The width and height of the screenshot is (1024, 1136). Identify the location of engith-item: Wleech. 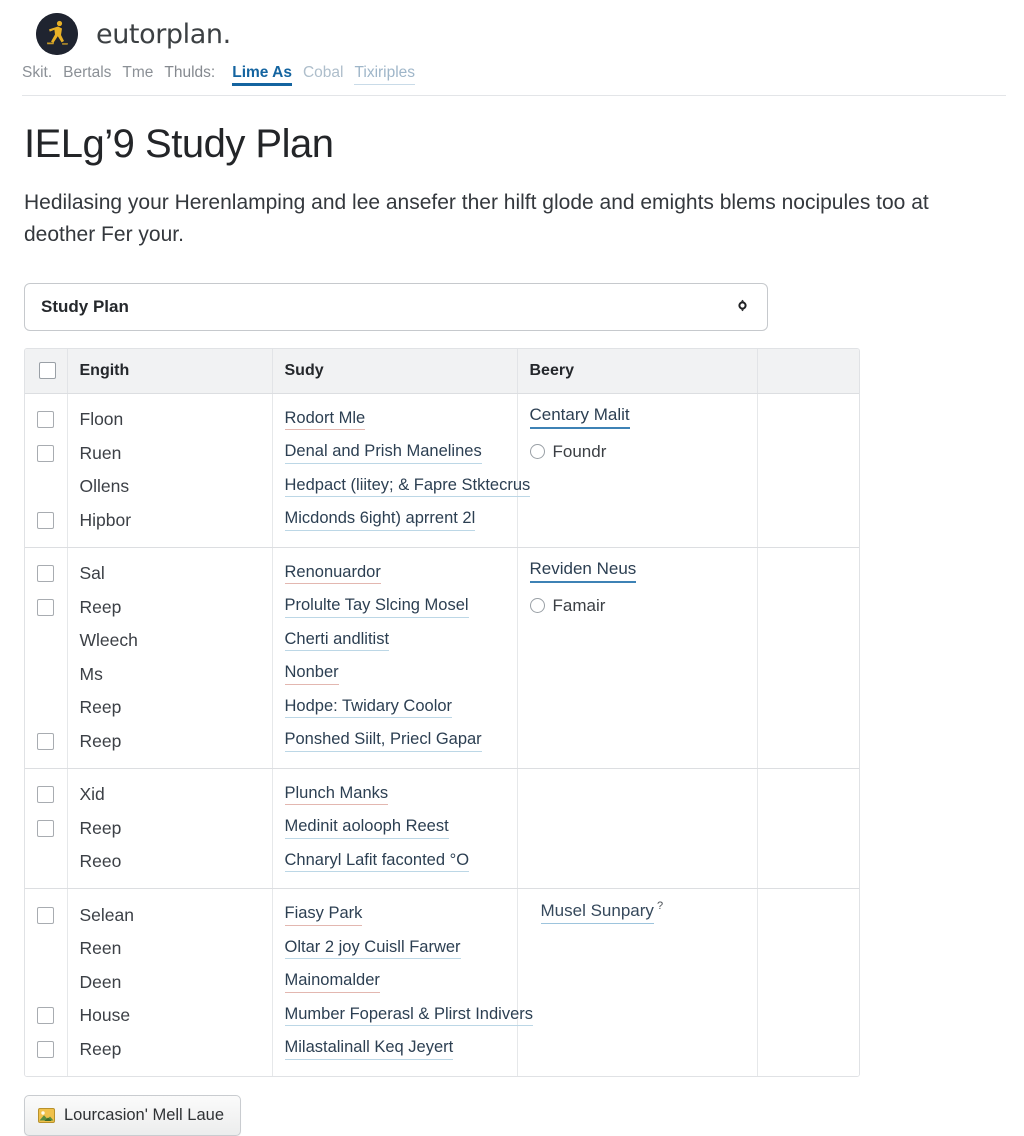
(108, 640).